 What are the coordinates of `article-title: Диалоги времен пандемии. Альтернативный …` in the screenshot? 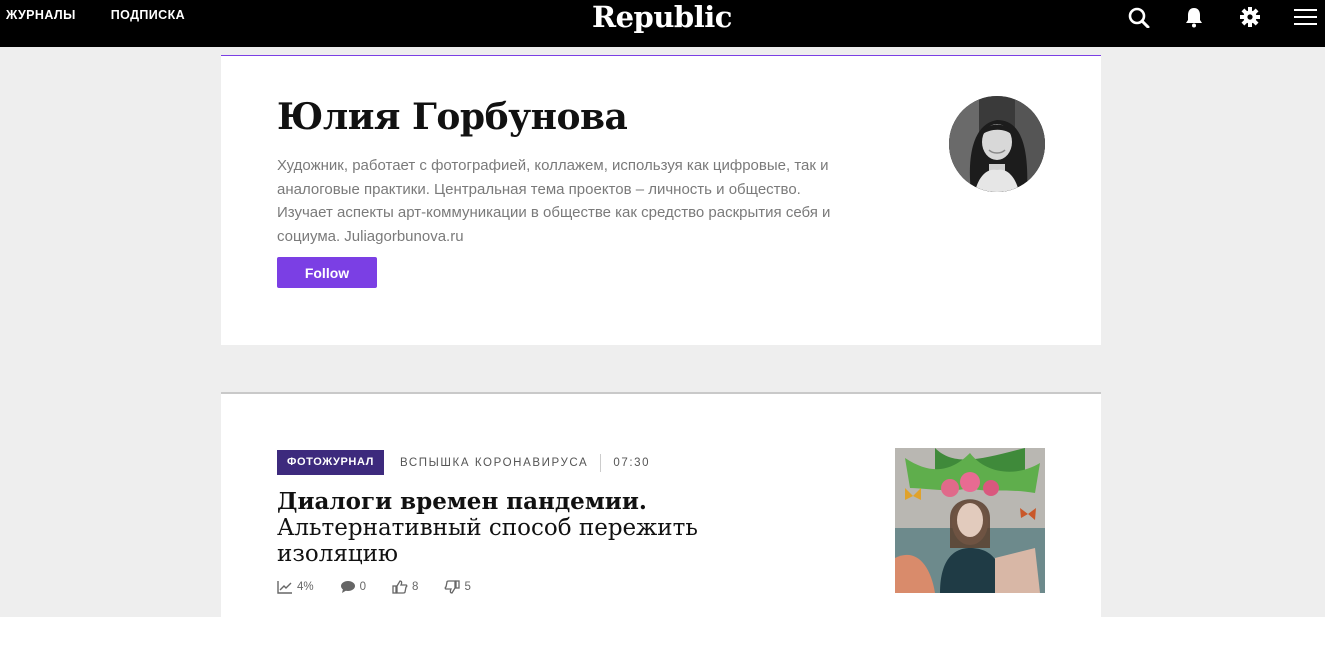 It's located at (517, 528).